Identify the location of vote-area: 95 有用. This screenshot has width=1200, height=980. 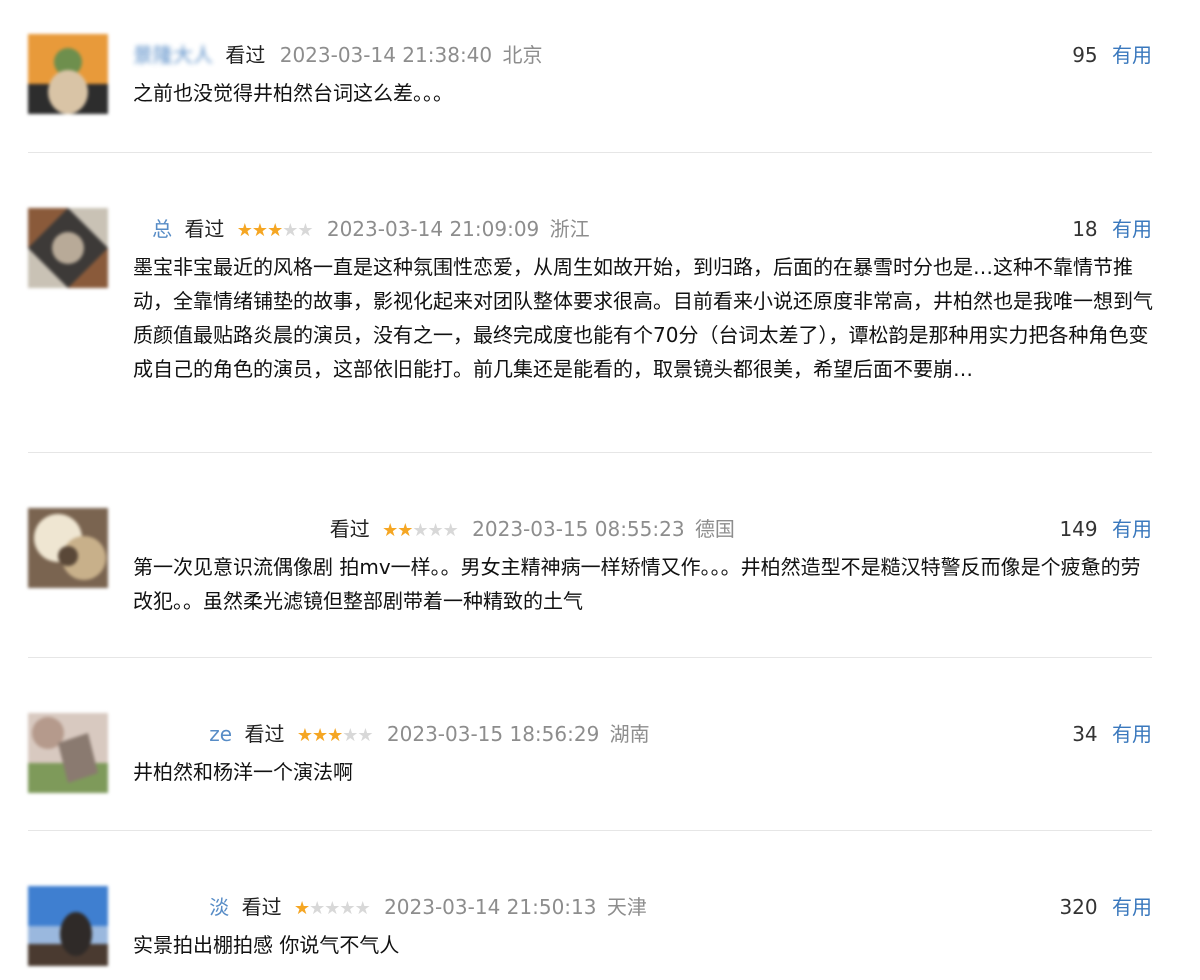
(1112, 55).